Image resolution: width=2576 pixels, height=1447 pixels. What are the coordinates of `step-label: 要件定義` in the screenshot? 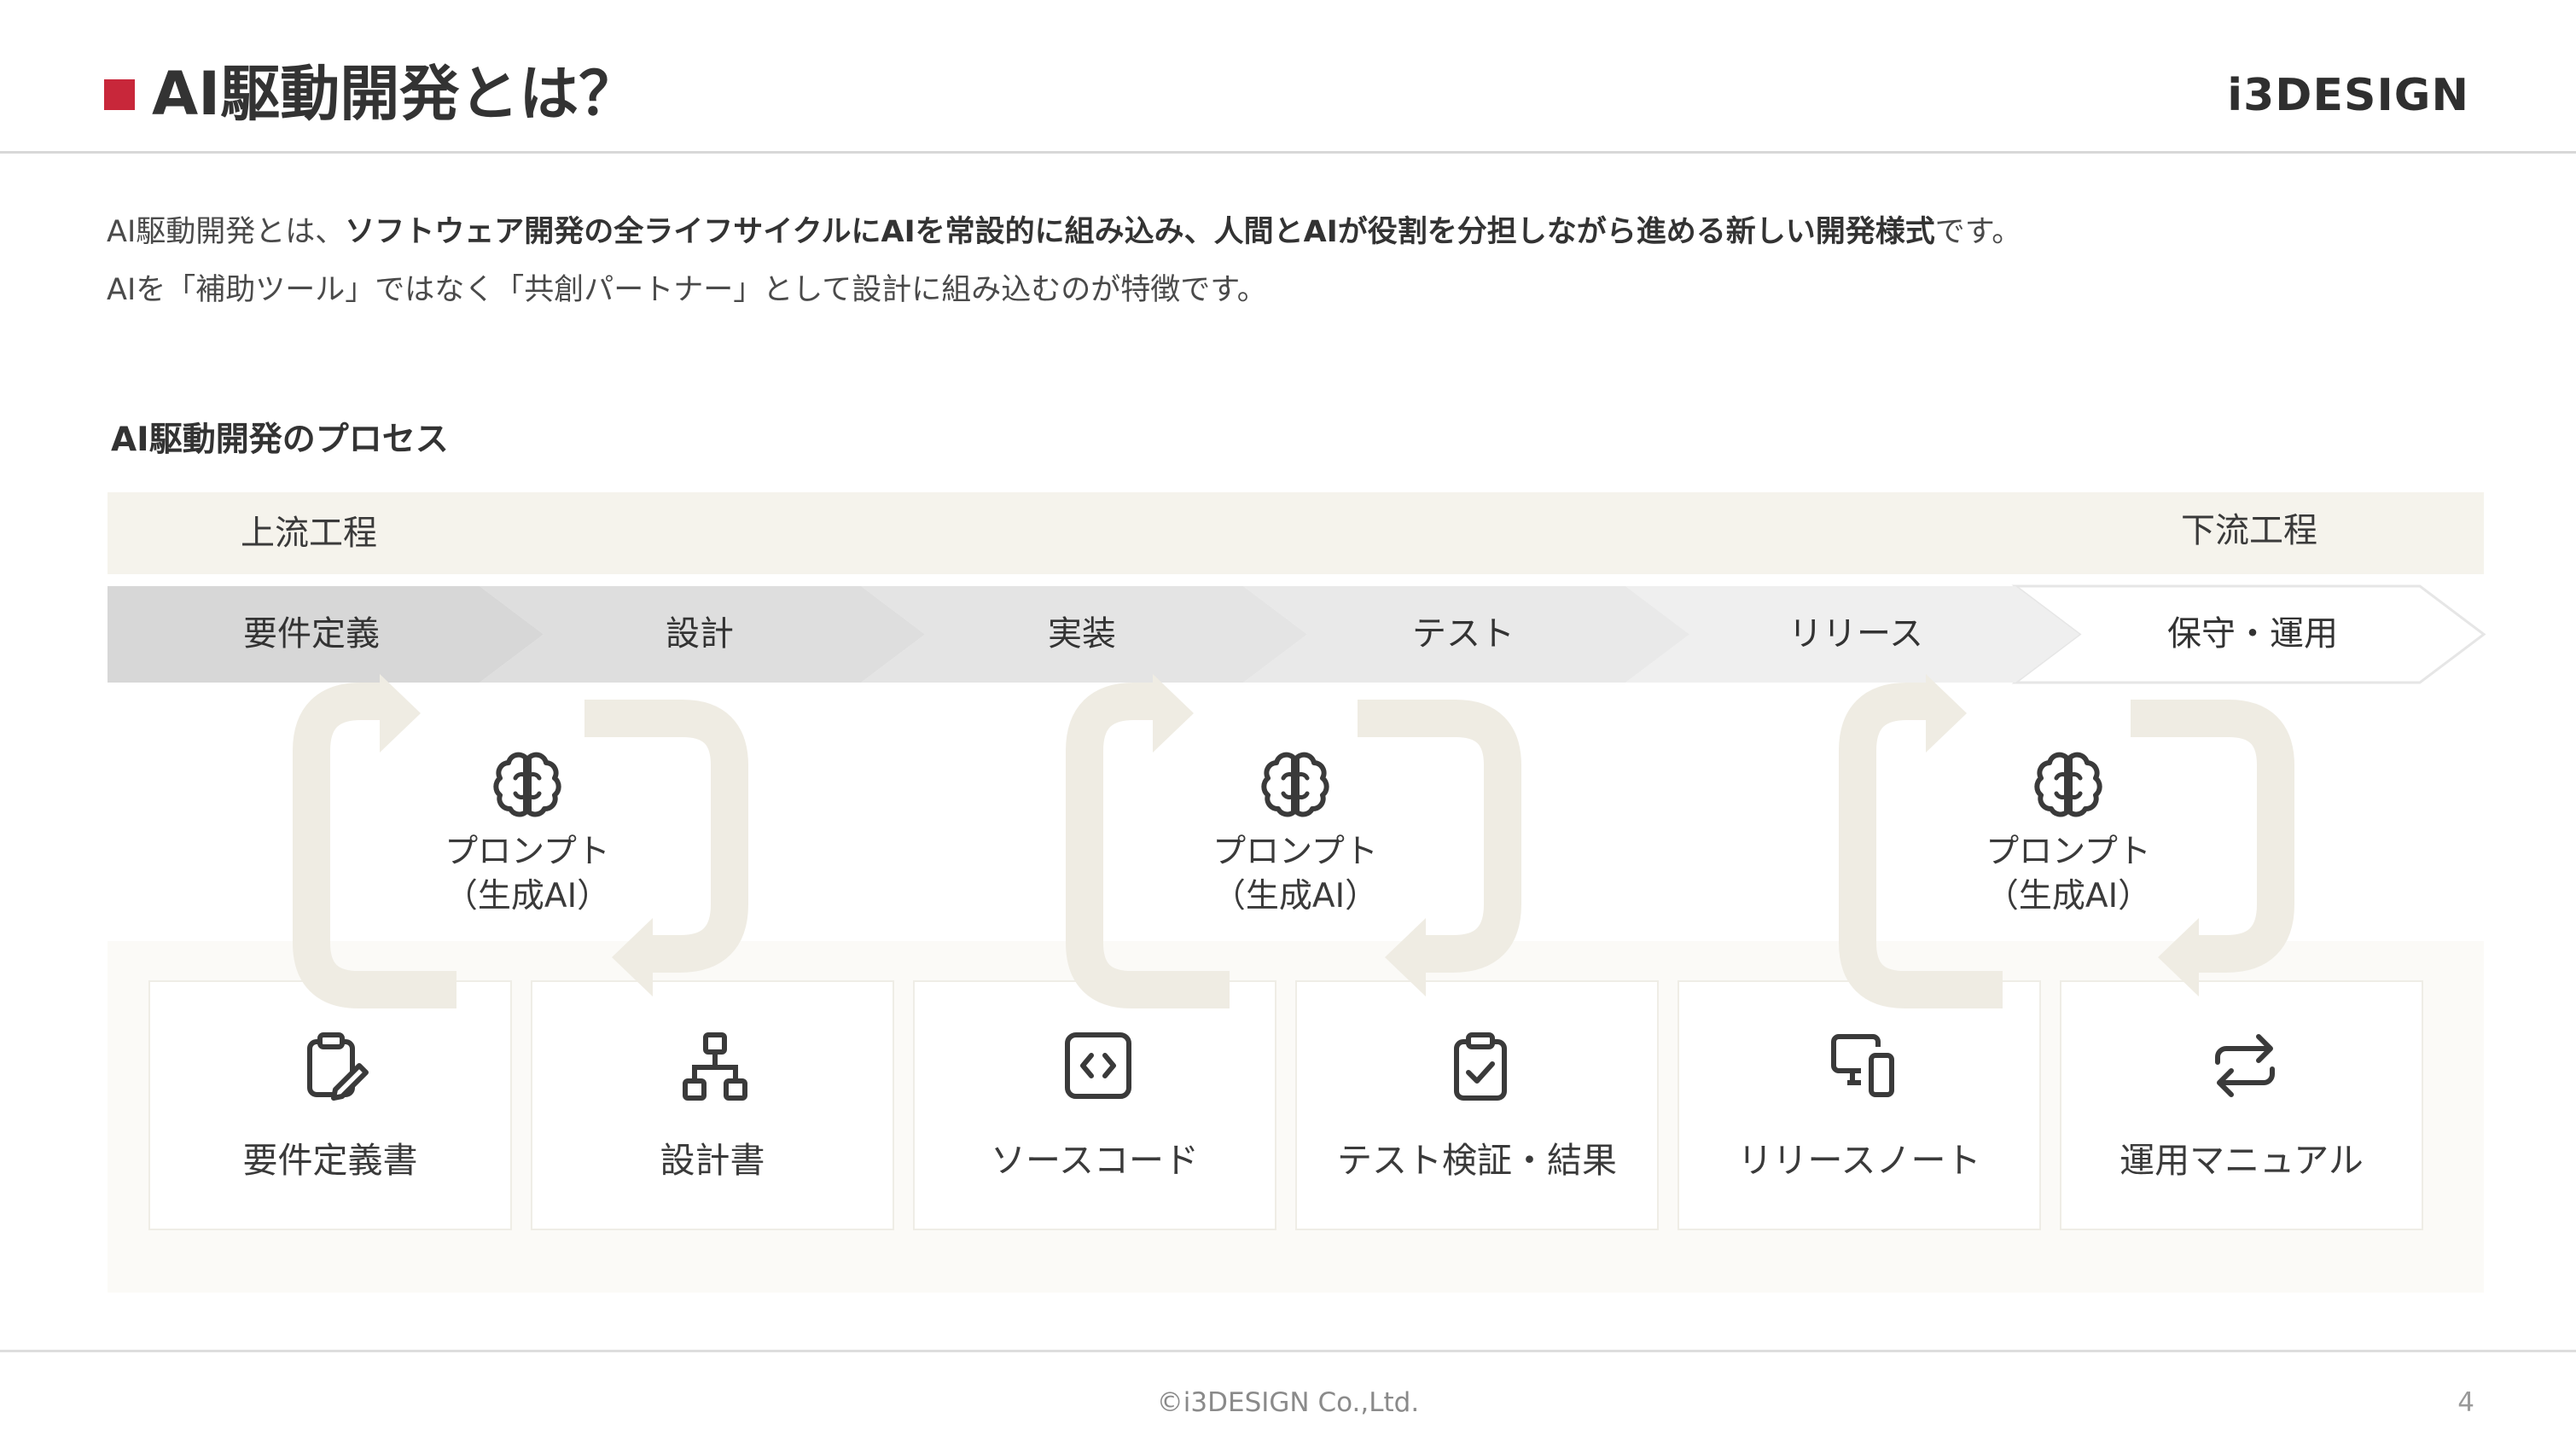 It's located at (311, 634).